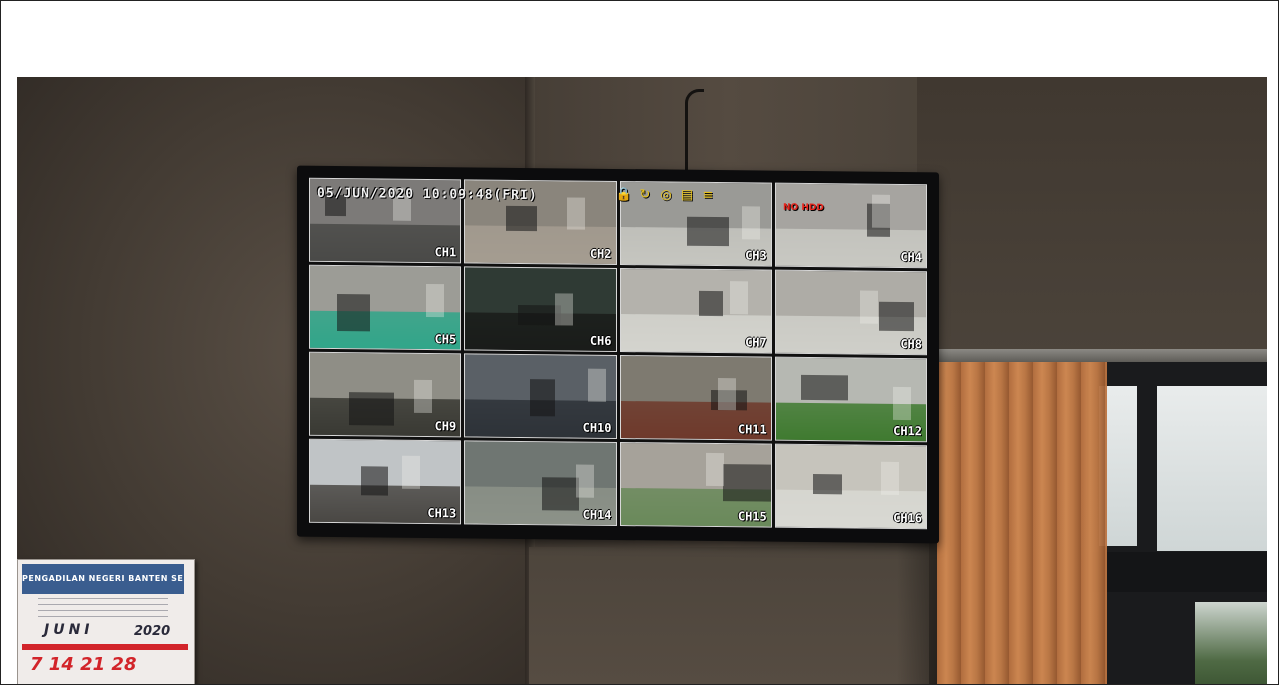  What do you see at coordinates (540, 483) in the screenshot?
I see `camera-tile: CH14` at bounding box center [540, 483].